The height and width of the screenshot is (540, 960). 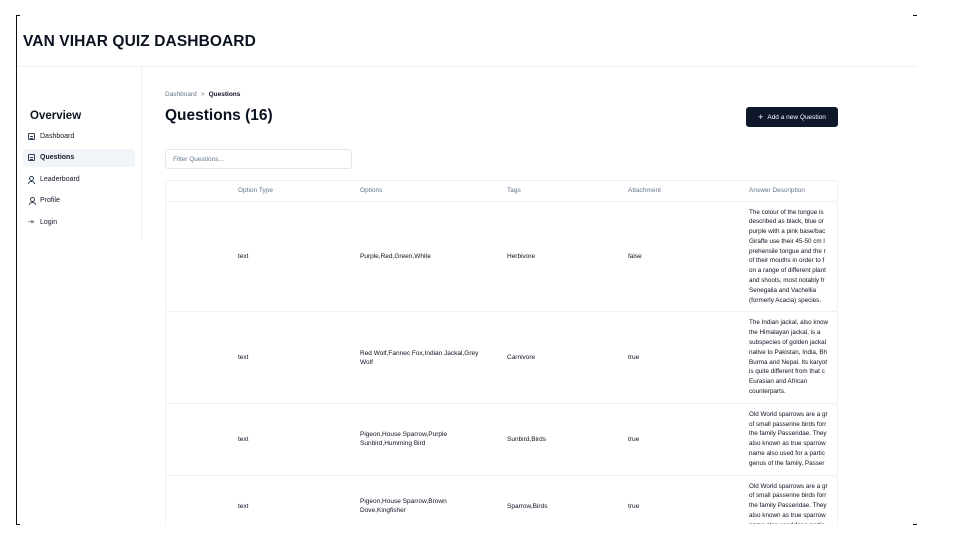 I want to click on sidebar-item-label: Questions, so click(x=57, y=157).